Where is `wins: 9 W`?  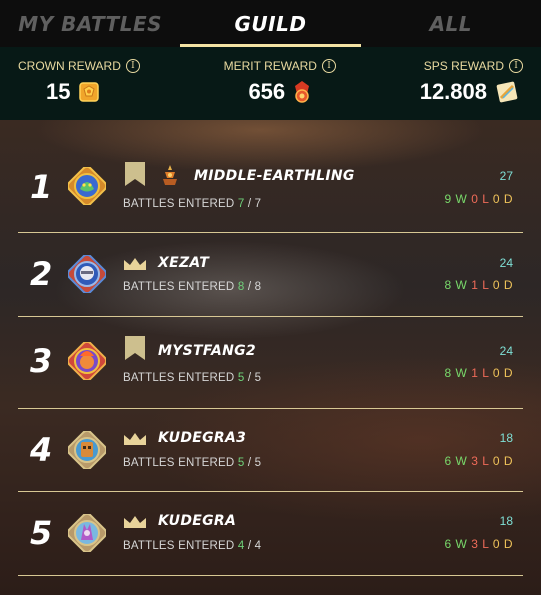
wins: 9 W is located at coordinates (456, 199).